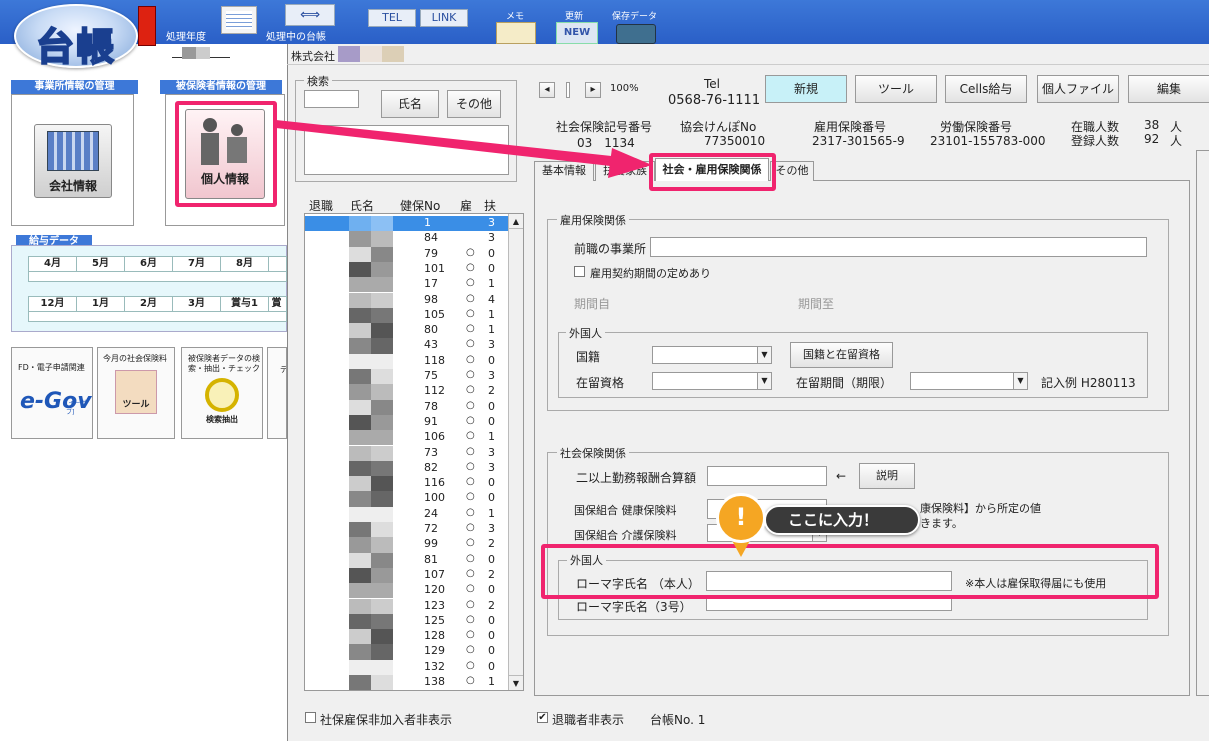 The height and width of the screenshot is (741, 1209). Describe the element at coordinates (453, 144) in the screenshot. I see `guide-arrow-shaft` at that location.